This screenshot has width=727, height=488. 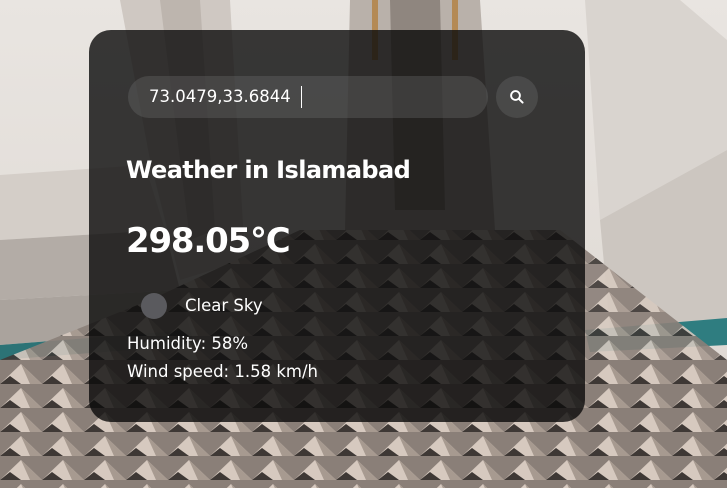 I want to click on city-title: Weather in Islamabad, so click(x=268, y=170).